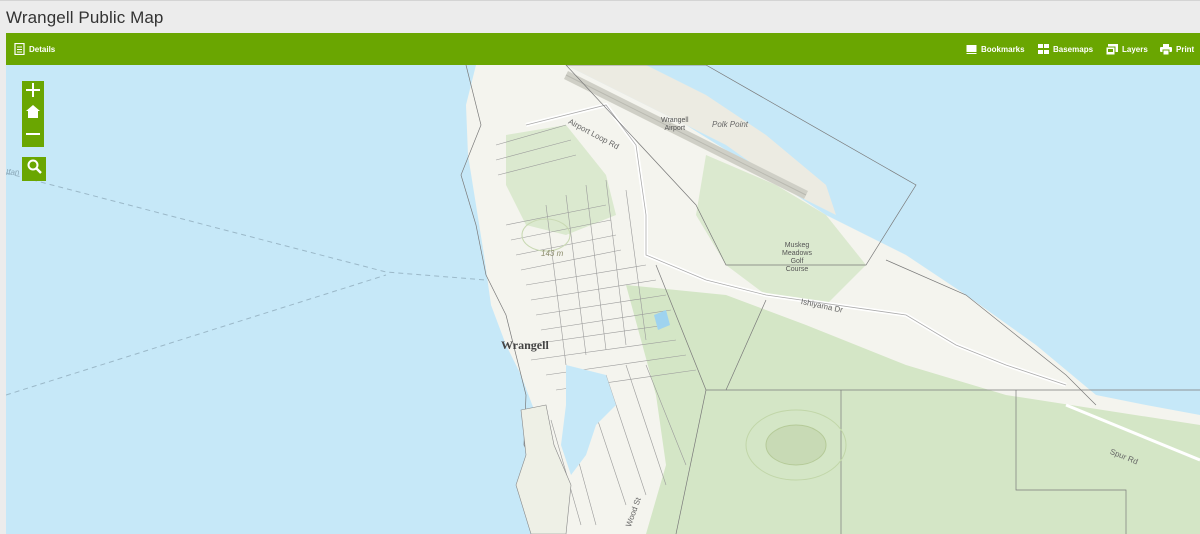 The height and width of the screenshot is (534, 1200). What do you see at coordinates (675, 128) in the screenshot?
I see `airport-label-line2: Airport` at bounding box center [675, 128].